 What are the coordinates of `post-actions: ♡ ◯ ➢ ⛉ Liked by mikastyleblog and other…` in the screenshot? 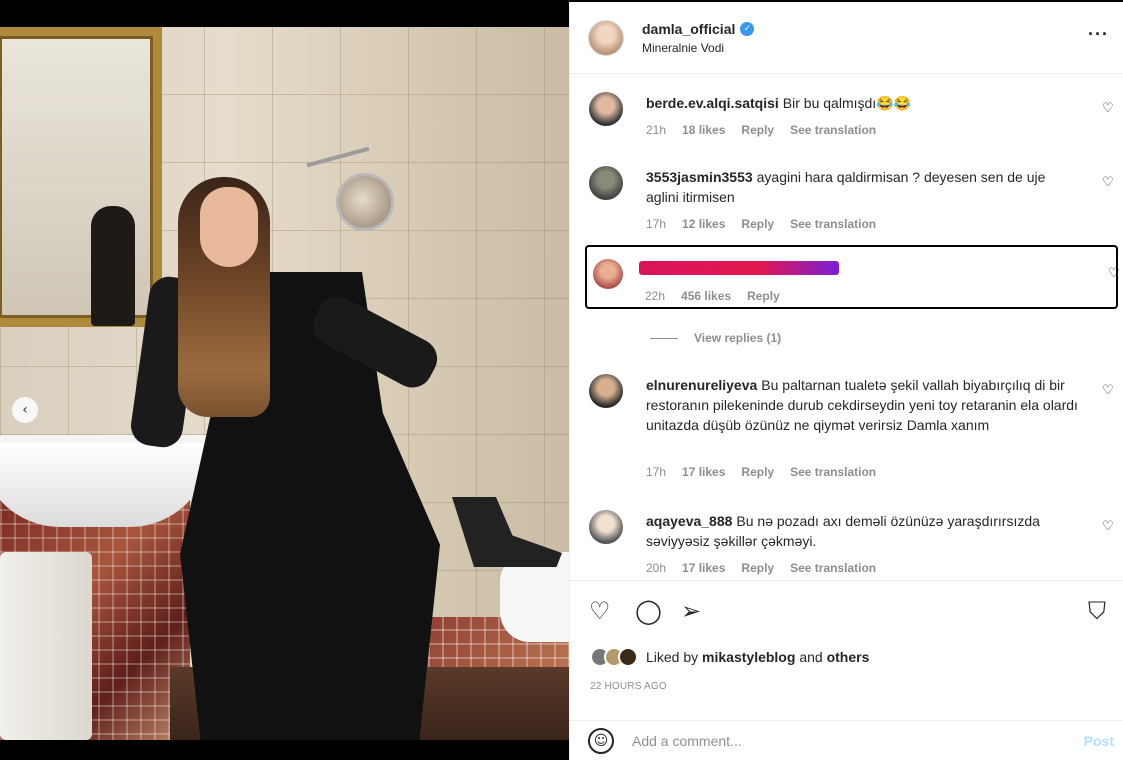 It's located at (846, 636).